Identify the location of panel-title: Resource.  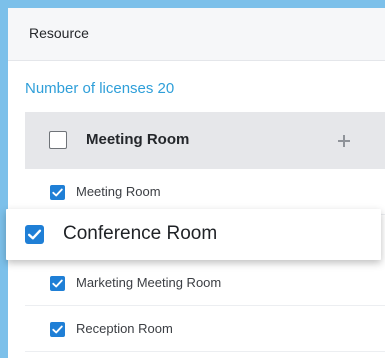
(59, 33).